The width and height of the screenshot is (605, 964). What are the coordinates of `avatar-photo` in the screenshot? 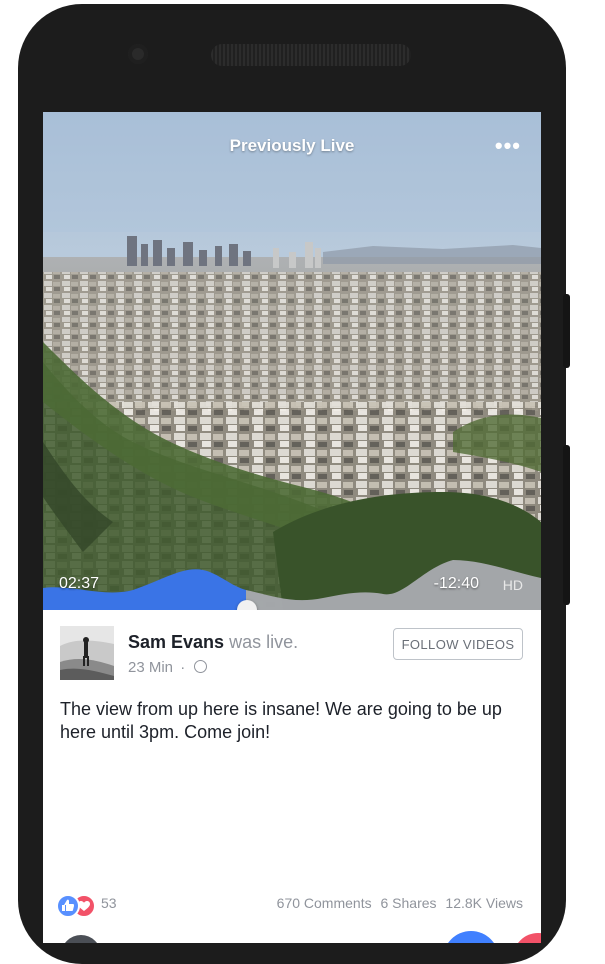 It's located at (87, 653).